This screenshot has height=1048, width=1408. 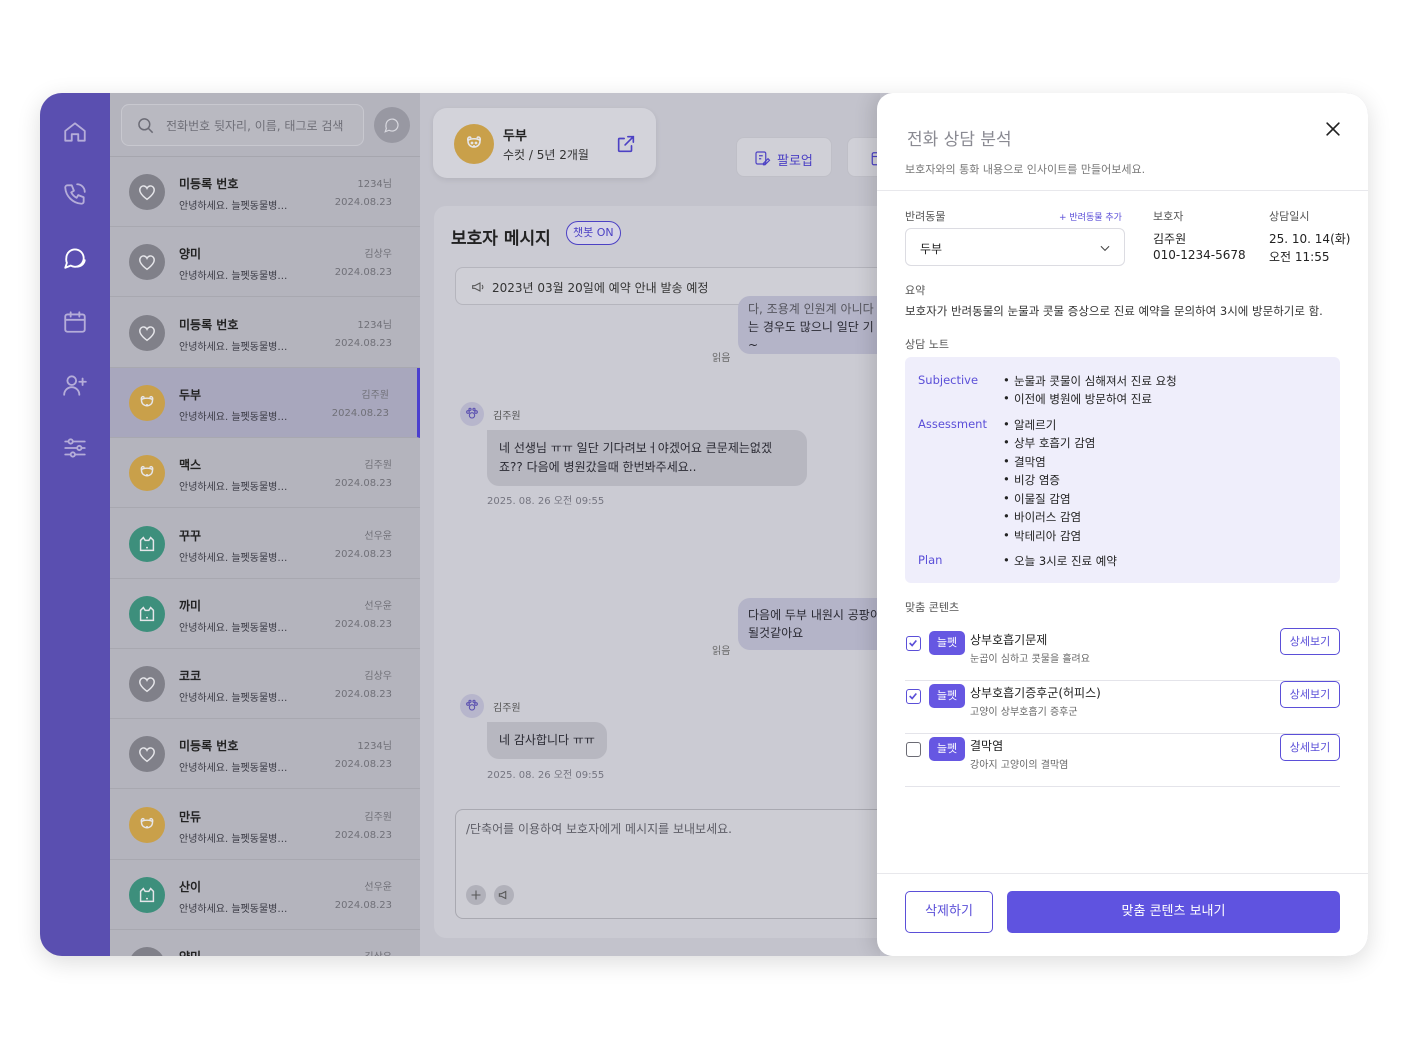 I want to click on conversation-name: 양미, so click(x=190, y=952).